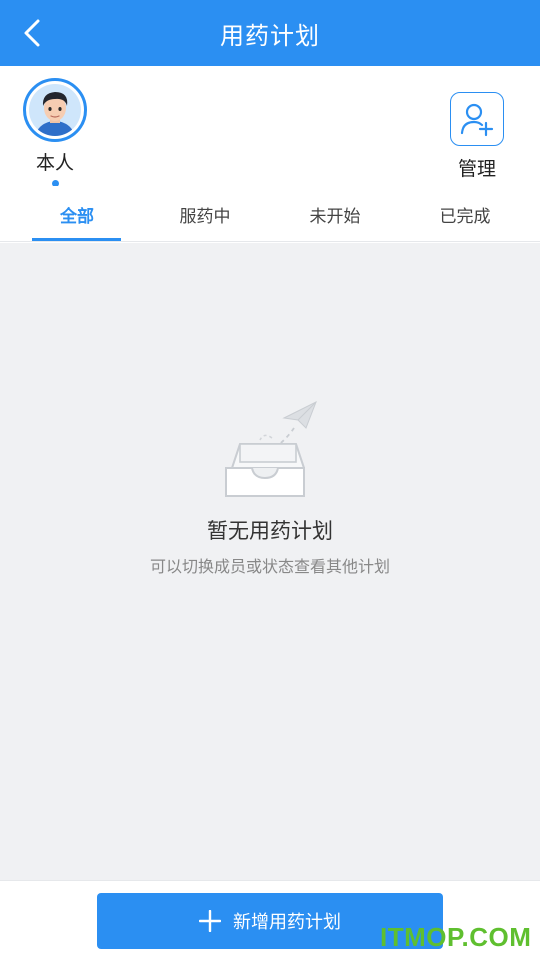 Image resolution: width=540 pixels, height=960 pixels. Describe the element at coordinates (54, 163) in the screenshot. I see `member-name: 本人` at that location.